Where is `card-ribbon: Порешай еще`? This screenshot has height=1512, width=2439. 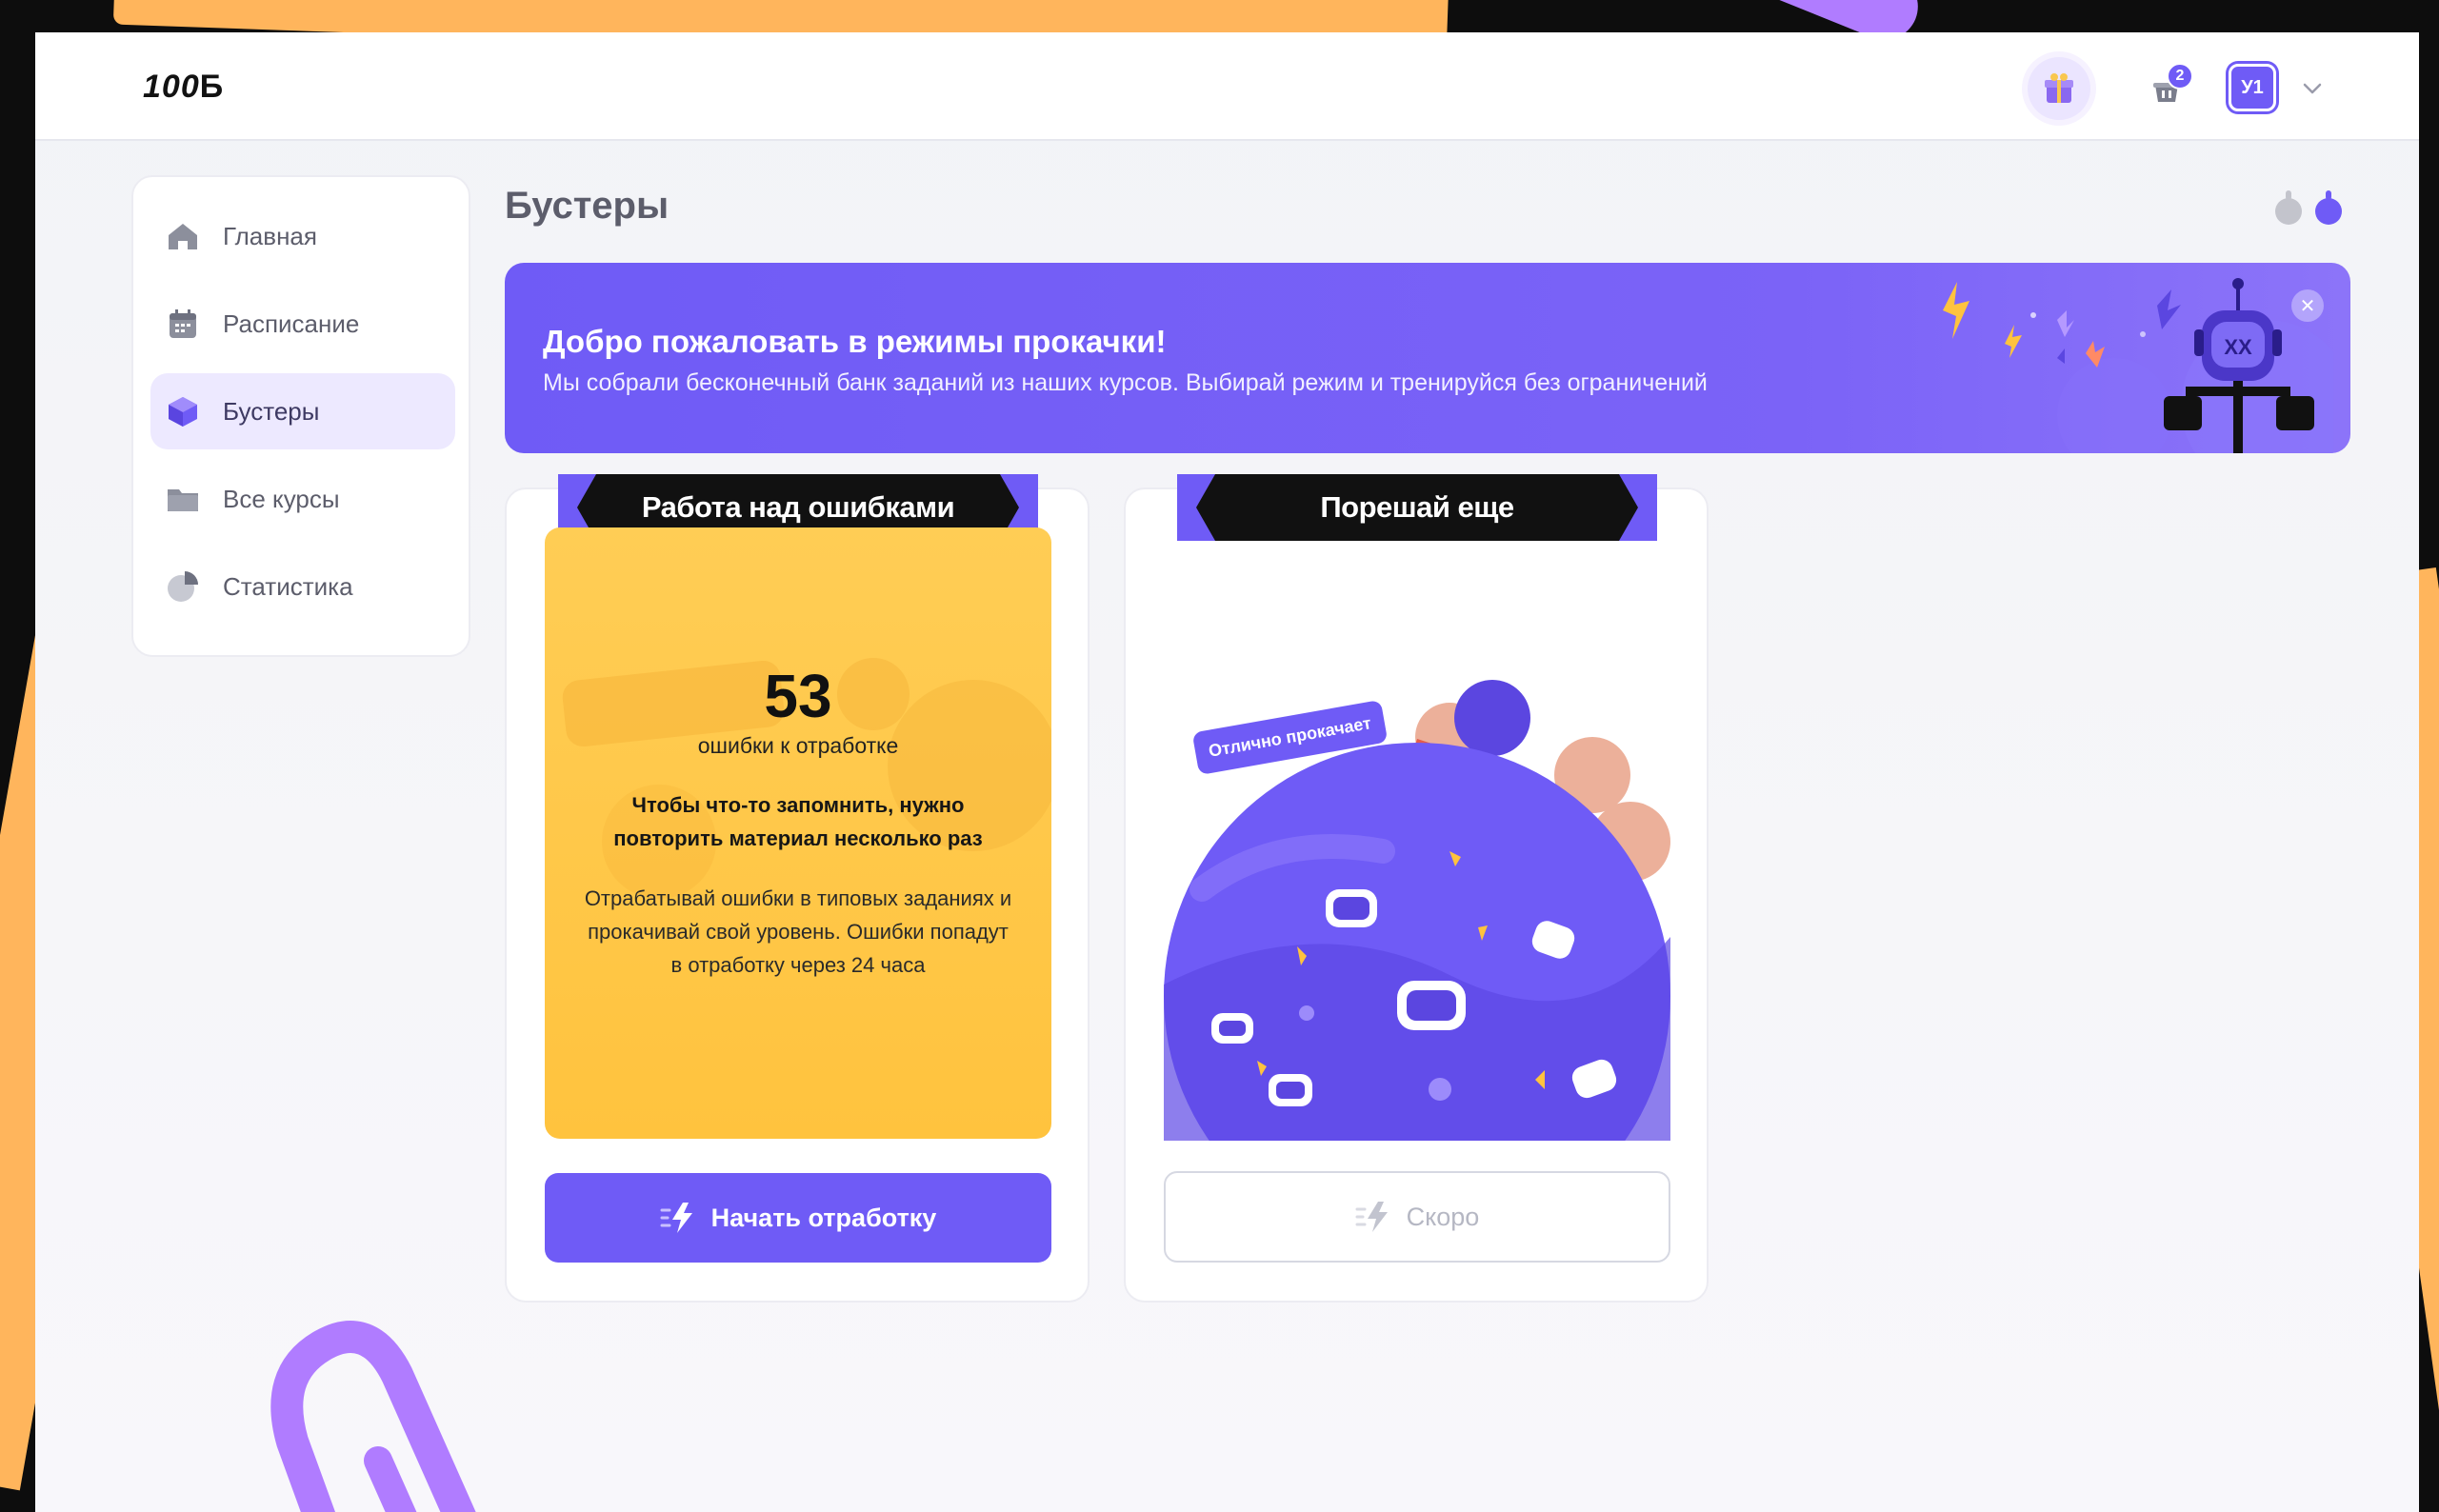 card-ribbon: Порешай еще is located at coordinates (1417, 507).